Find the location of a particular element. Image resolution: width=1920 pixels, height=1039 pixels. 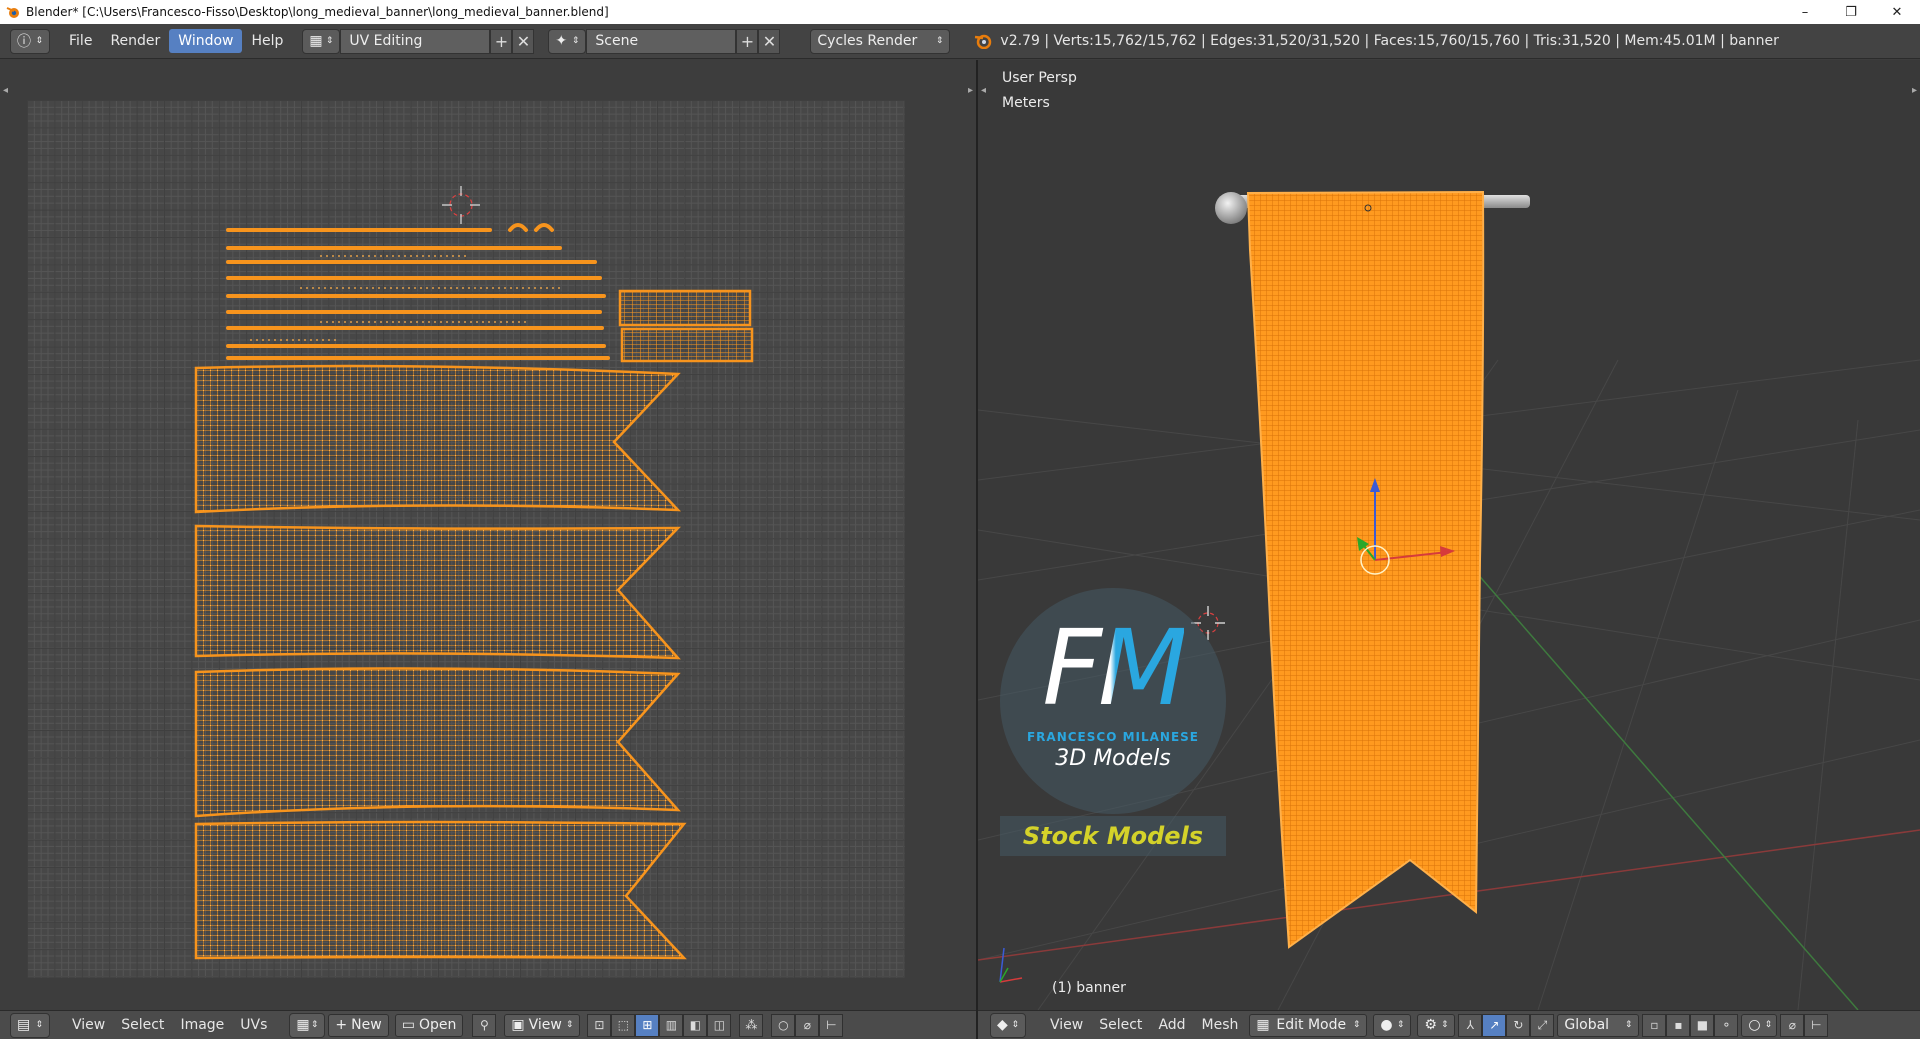

uv-island-strips is located at coordinates (418, 291).